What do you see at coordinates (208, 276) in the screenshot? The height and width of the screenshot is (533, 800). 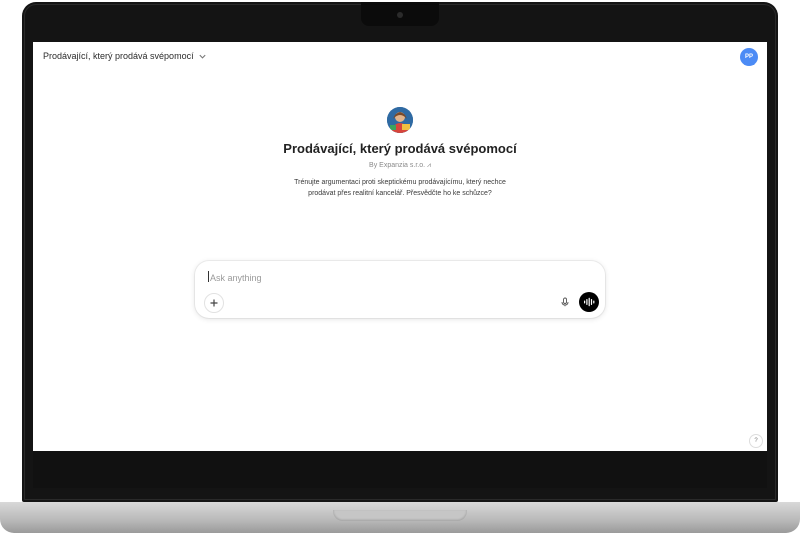 I see `text-caret` at bounding box center [208, 276].